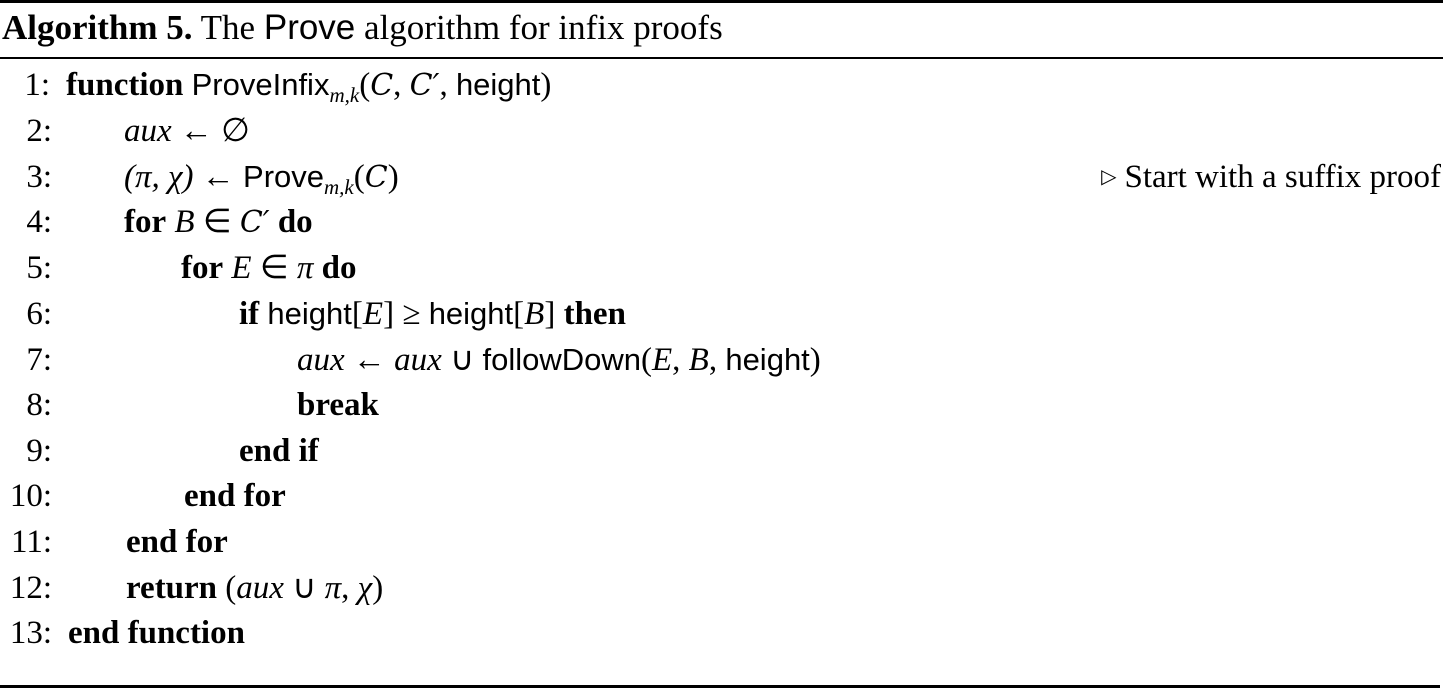 The height and width of the screenshot is (688, 1443). I want to click on function-name: Prove, so click(284, 176).